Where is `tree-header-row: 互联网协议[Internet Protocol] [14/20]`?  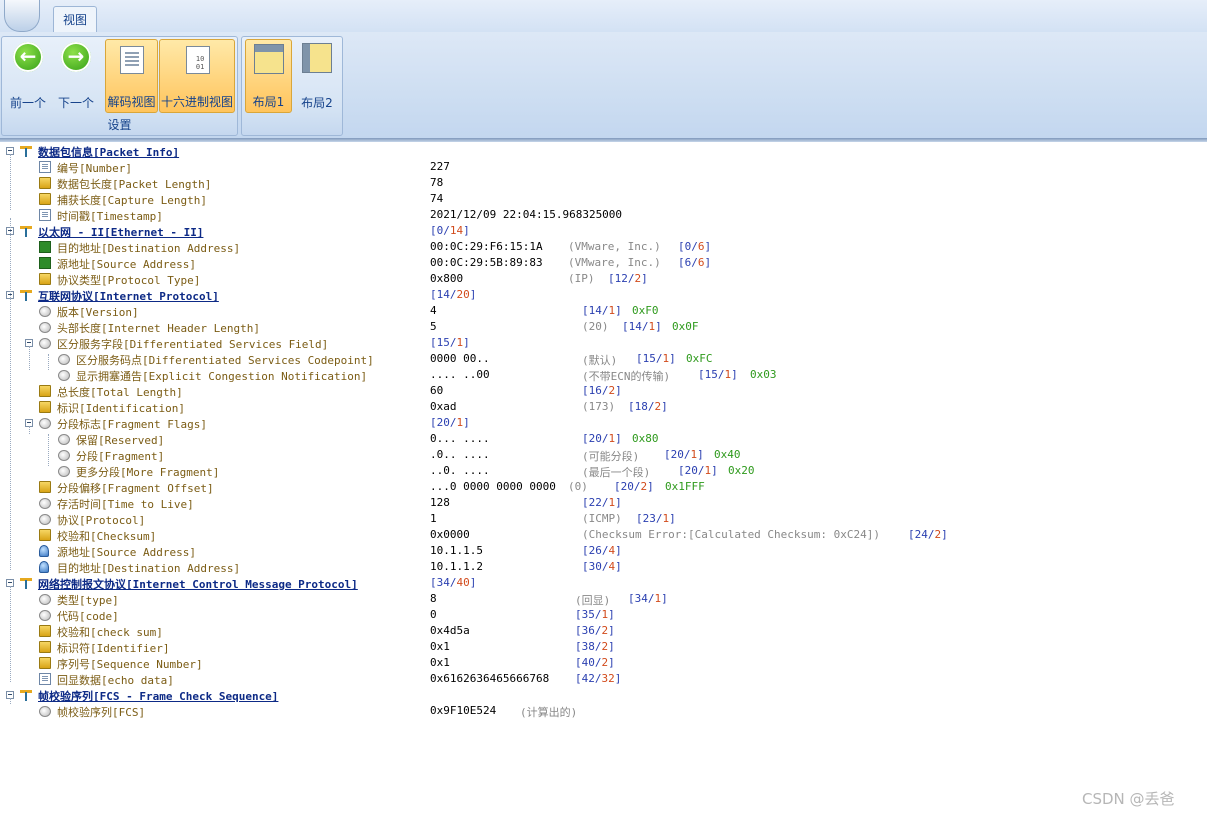 tree-header-row: 互联网协议[Internet Protocol] [14/20] is located at coordinates (603, 295).